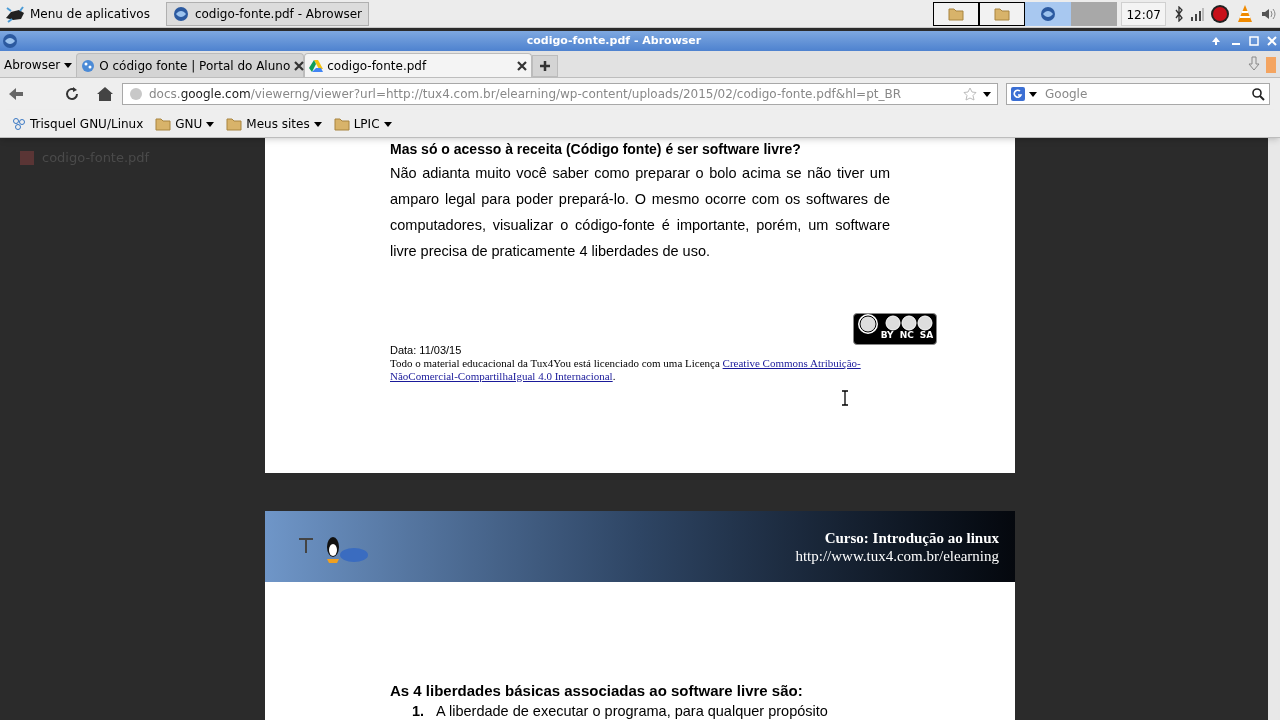 The image size is (1280, 720). Describe the element at coordinates (426, 350) in the screenshot. I see `date-text: Data: 11/03/15` at that location.